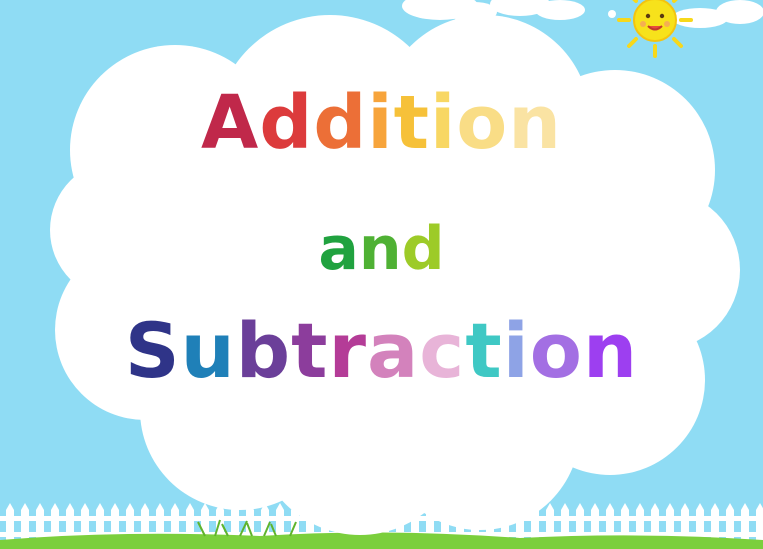 The width and height of the screenshot is (763, 549). I want to click on title-letter: A, so click(230, 123).